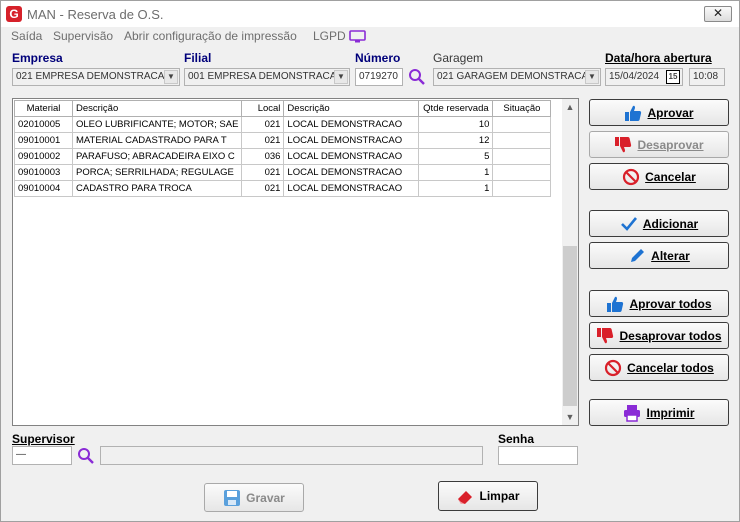  Describe the element at coordinates (26, 36) in the screenshot. I see `menu-saida: Saída` at that location.